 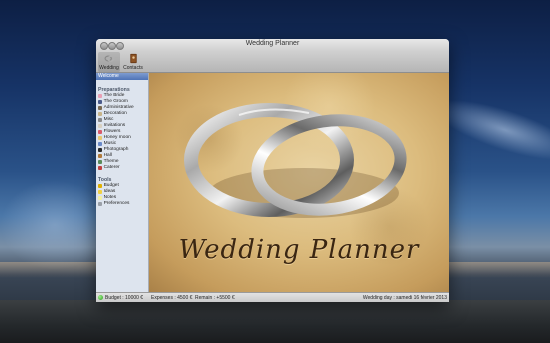 What do you see at coordinates (107, 156) in the screenshot?
I see `sidebar-item-label: Hall` at bounding box center [107, 156].